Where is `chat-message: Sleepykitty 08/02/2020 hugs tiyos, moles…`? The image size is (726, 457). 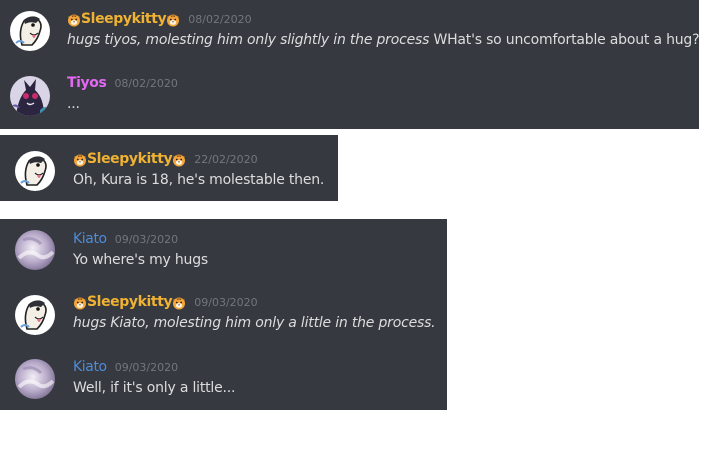
chat-message: Sleepykitty 08/02/2020 hugs tiyos, moles… is located at coordinates (350, 31).